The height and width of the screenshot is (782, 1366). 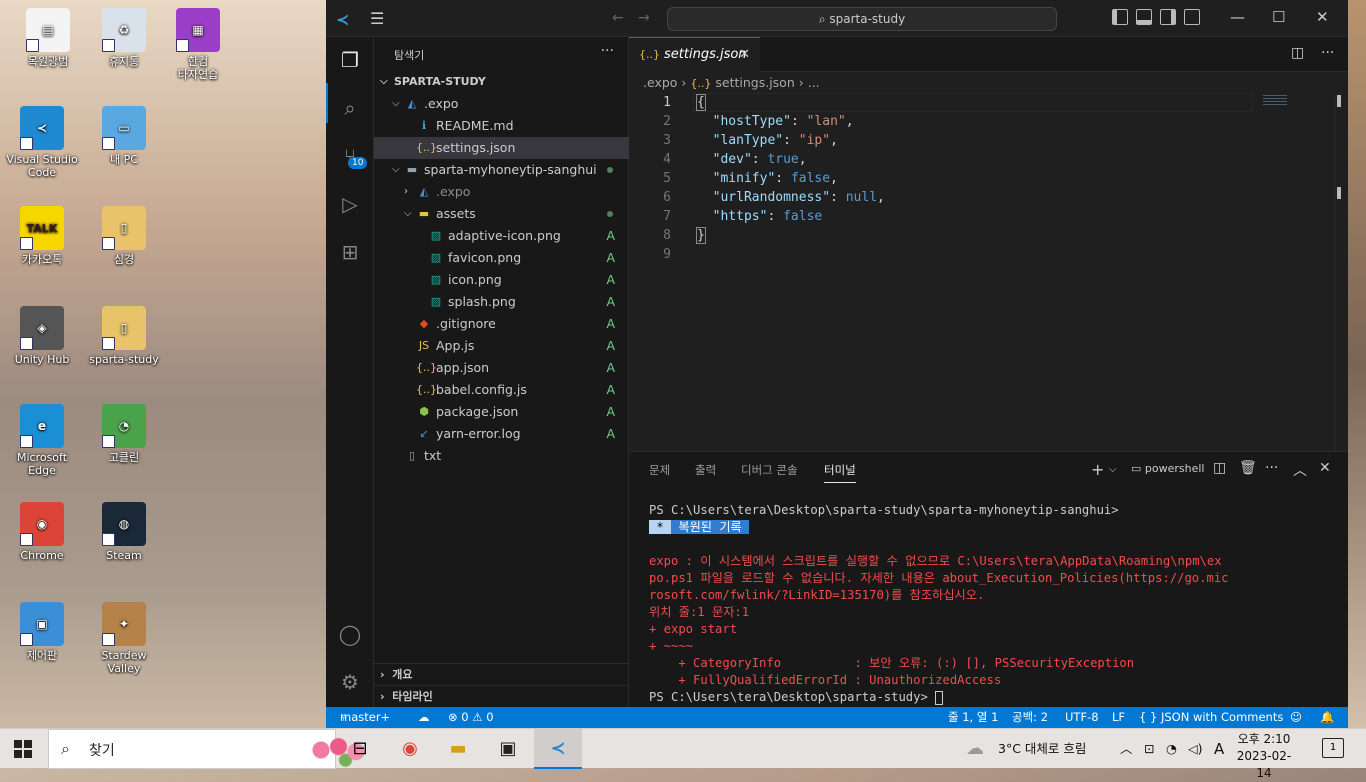 What do you see at coordinates (501, 82) in the screenshot?
I see `workspace-root: ⌵ SPARTA-STUDY` at bounding box center [501, 82].